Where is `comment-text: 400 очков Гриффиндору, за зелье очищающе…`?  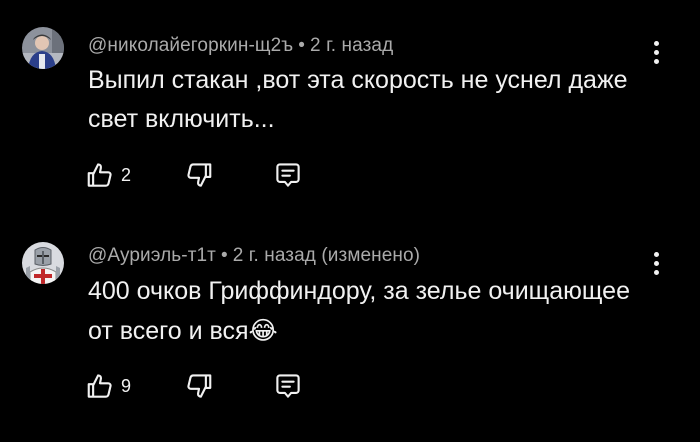
comment-text: 400 очков Гриффиндору, за зелье очищающе… is located at coordinates (359, 311).